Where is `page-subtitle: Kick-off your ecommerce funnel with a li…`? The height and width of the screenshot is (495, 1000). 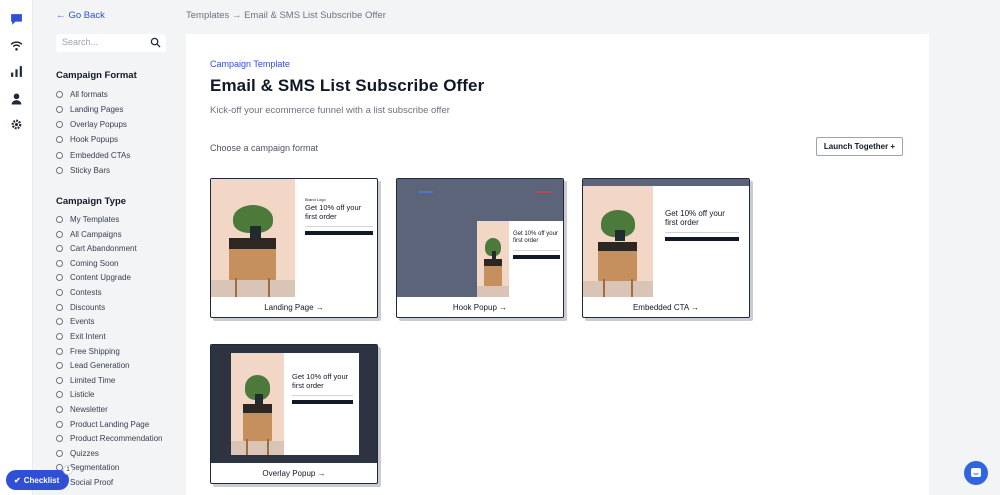
page-subtitle: Kick-off your ecommerce funnel with a li… is located at coordinates (330, 110).